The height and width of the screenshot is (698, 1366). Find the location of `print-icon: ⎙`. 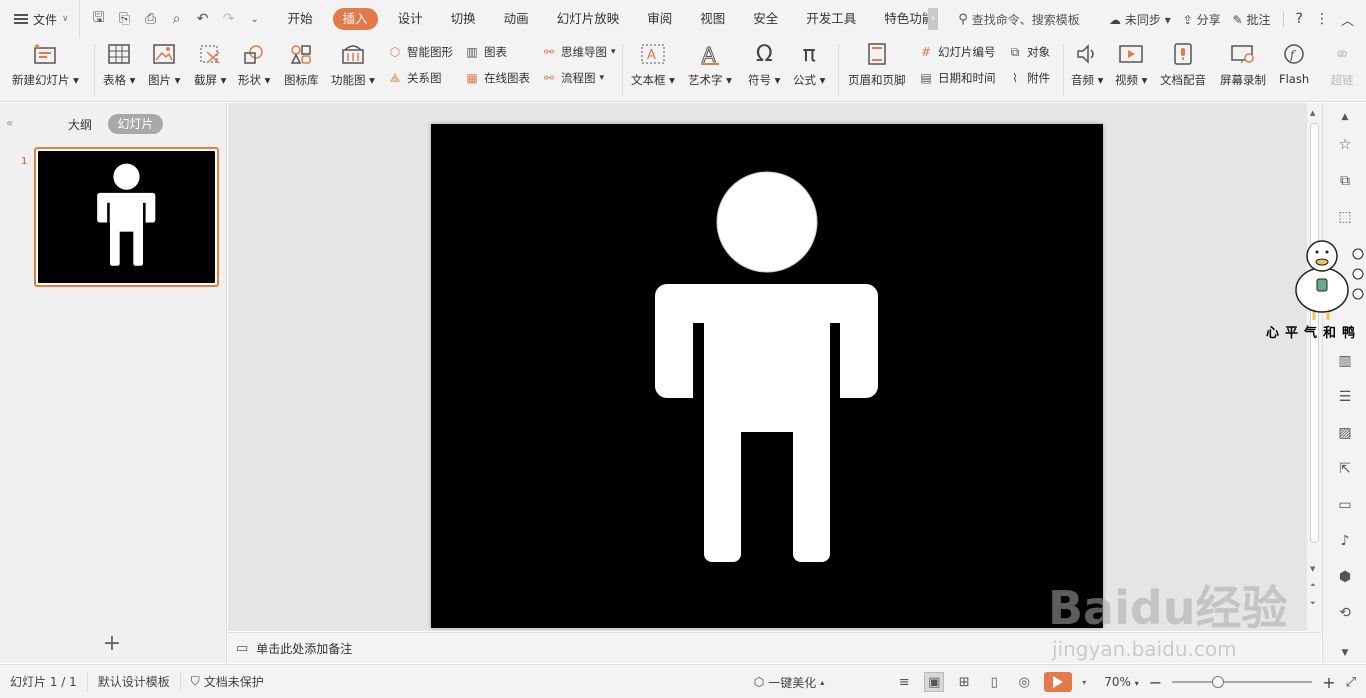

print-icon: ⎙ is located at coordinates (151, 19).